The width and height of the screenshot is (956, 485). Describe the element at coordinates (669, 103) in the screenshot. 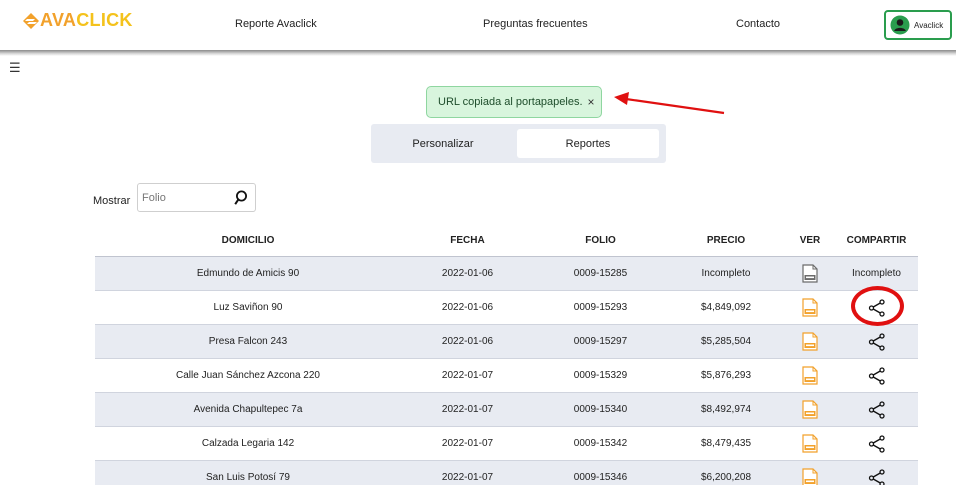

I see `annotation-arrow-icon` at that location.